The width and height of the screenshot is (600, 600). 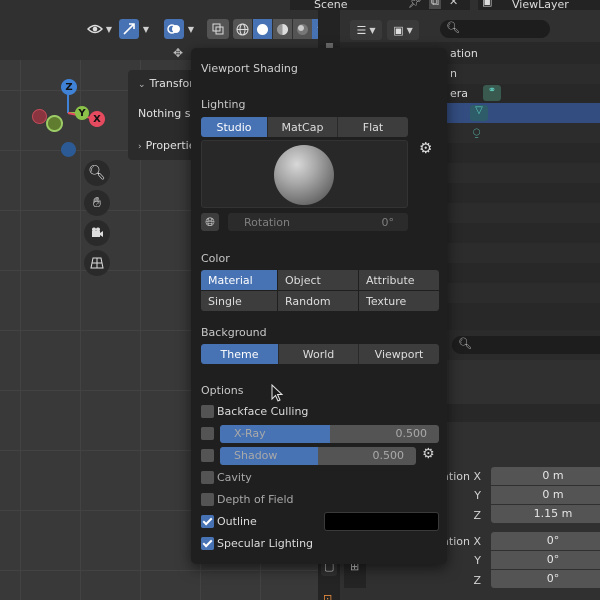 What do you see at coordinates (255, 499) in the screenshot?
I see `depth-of-field-label: Depth of Field` at bounding box center [255, 499].